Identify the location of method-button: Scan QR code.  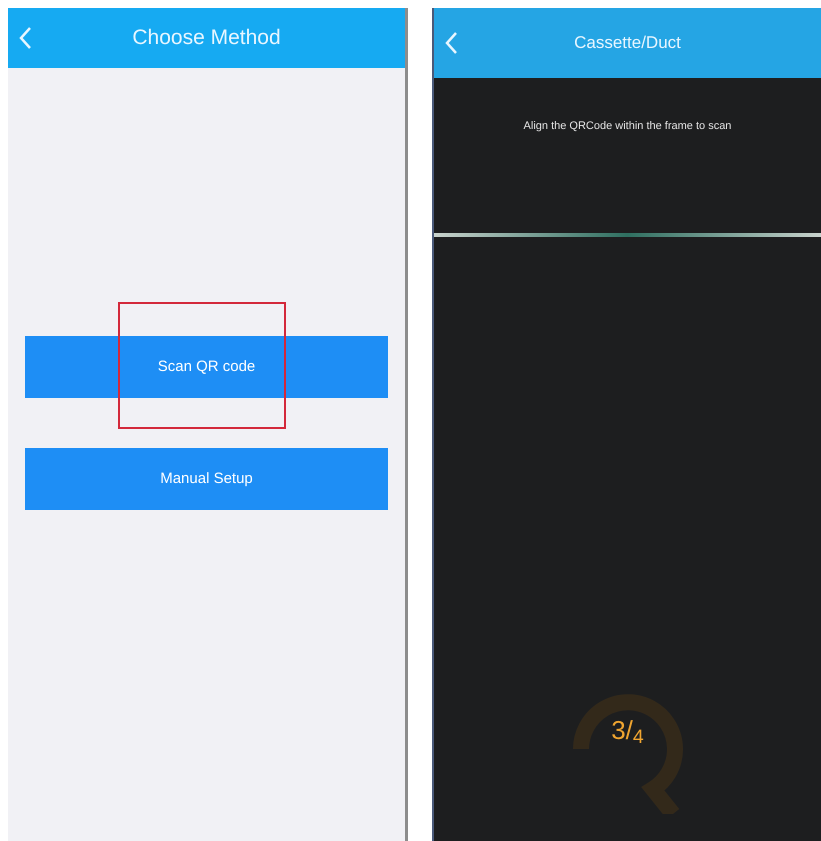
(206, 367).